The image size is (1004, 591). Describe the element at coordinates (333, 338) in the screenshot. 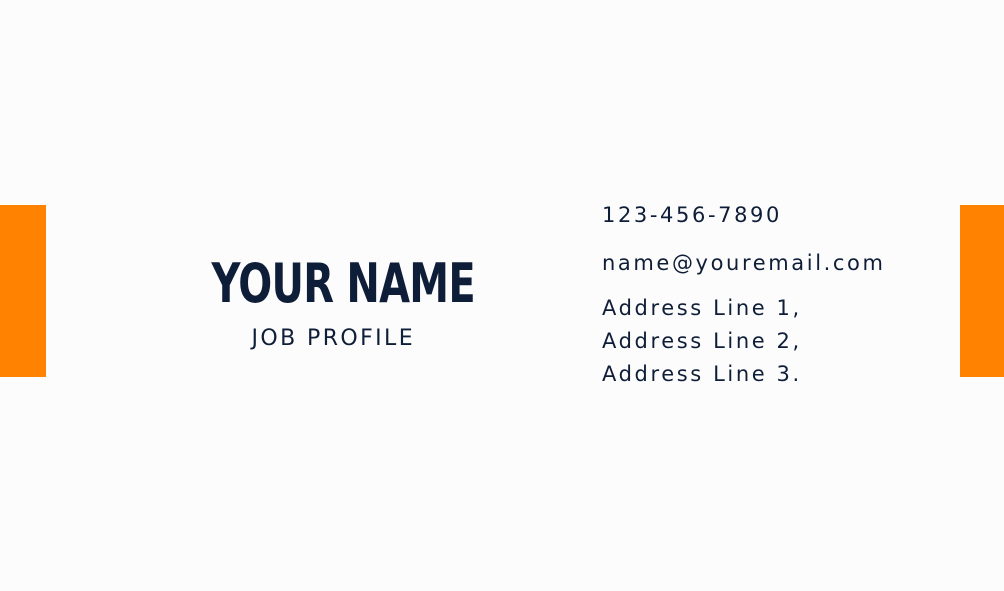

I see `job-profile: JOB PROFILE` at that location.